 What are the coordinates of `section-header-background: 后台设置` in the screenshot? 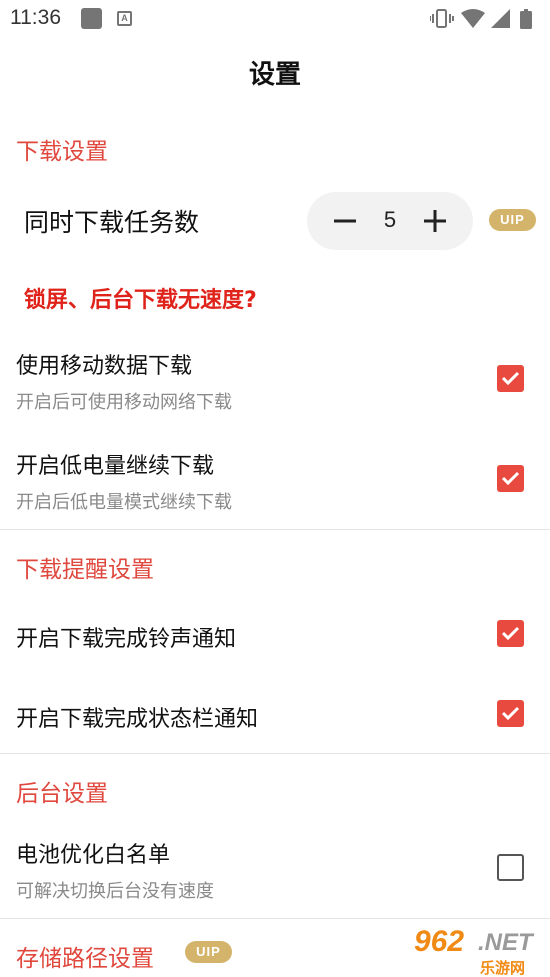 It's located at (62, 794).